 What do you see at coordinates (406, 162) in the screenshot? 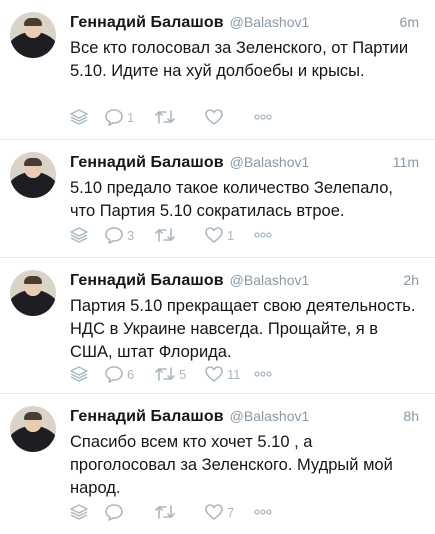
I see `timestamp: 11m` at bounding box center [406, 162].